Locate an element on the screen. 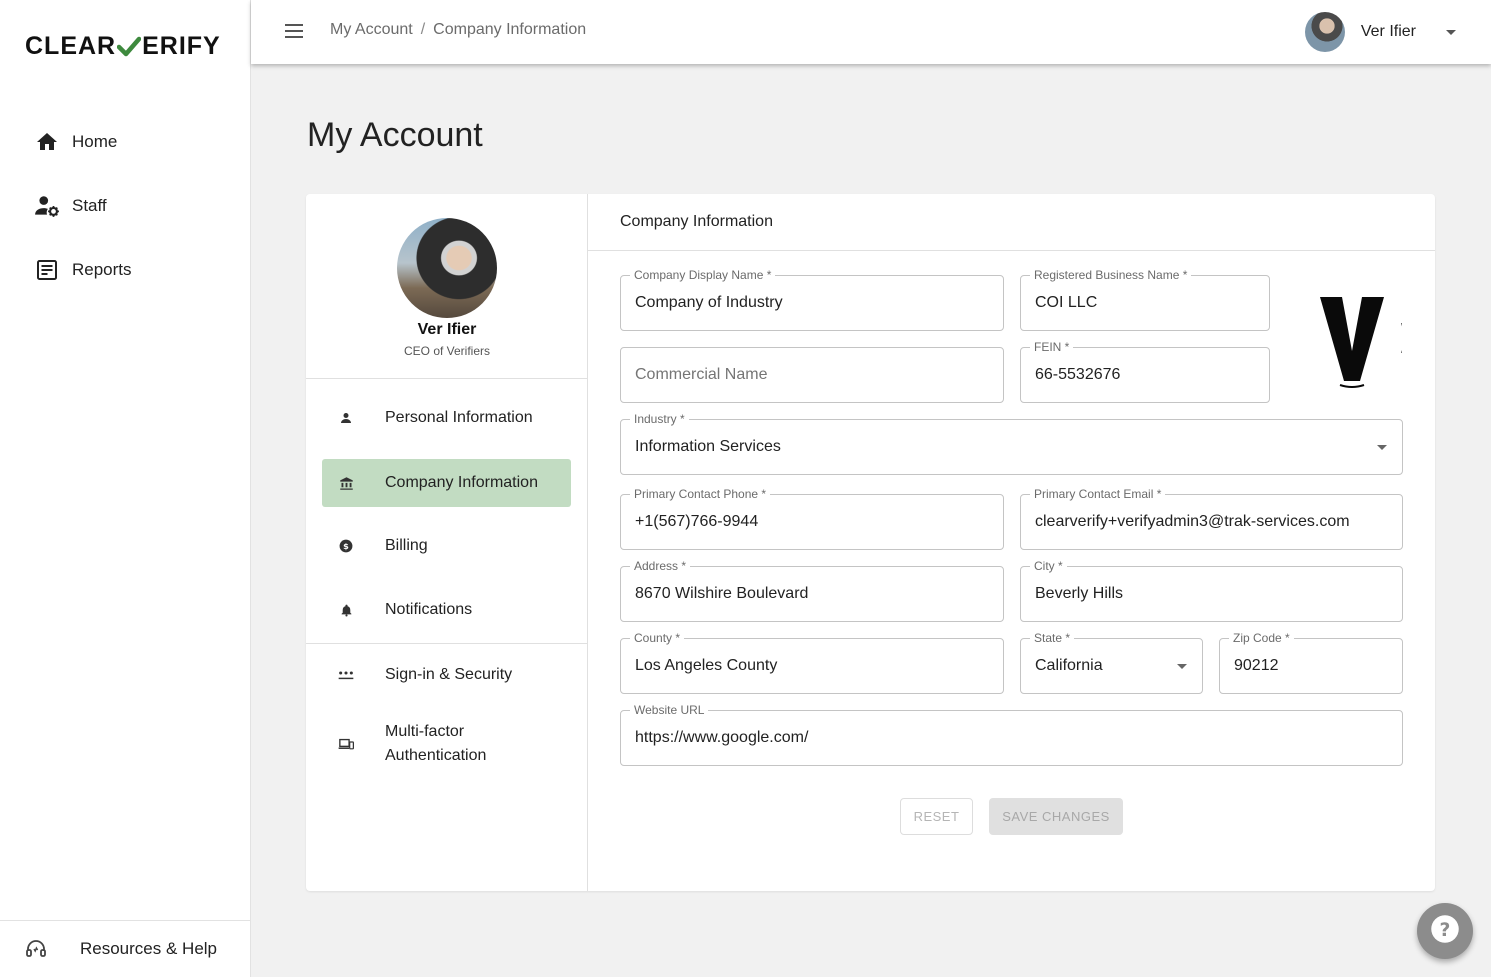 The image size is (1491, 977). menu-label: Personal Information is located at coordinates (459, 417).